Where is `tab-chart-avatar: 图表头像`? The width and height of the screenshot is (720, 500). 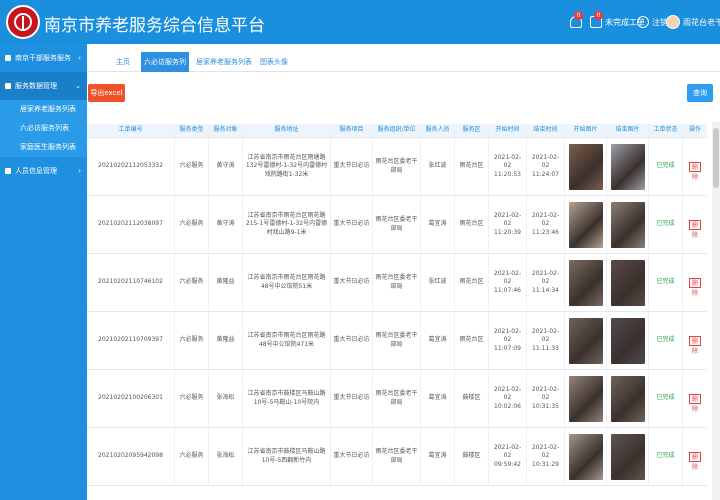
tab-chart-avatar: 图表头像 is located at coordinates (274, 62).